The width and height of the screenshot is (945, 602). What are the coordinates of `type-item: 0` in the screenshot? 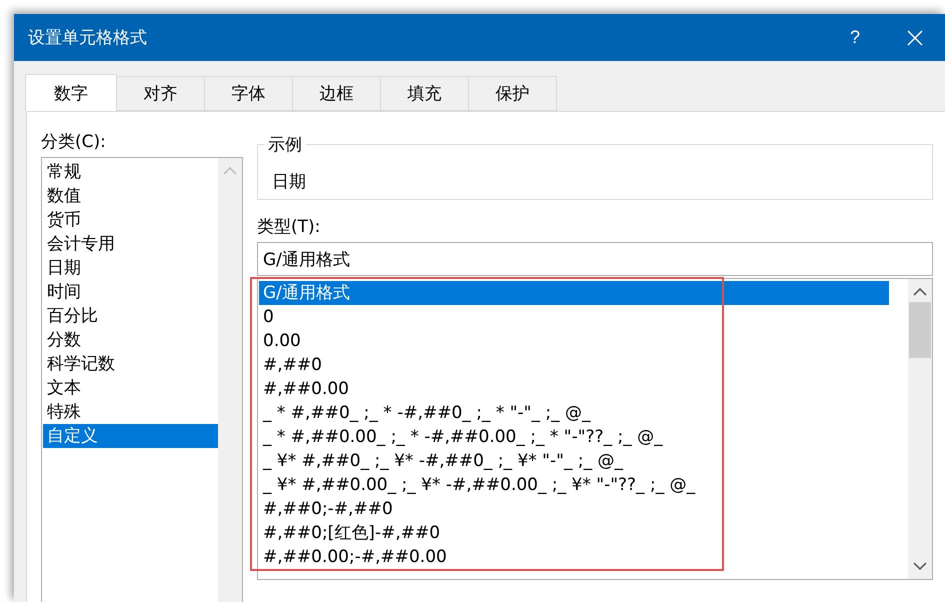 It's located at (574, 317).